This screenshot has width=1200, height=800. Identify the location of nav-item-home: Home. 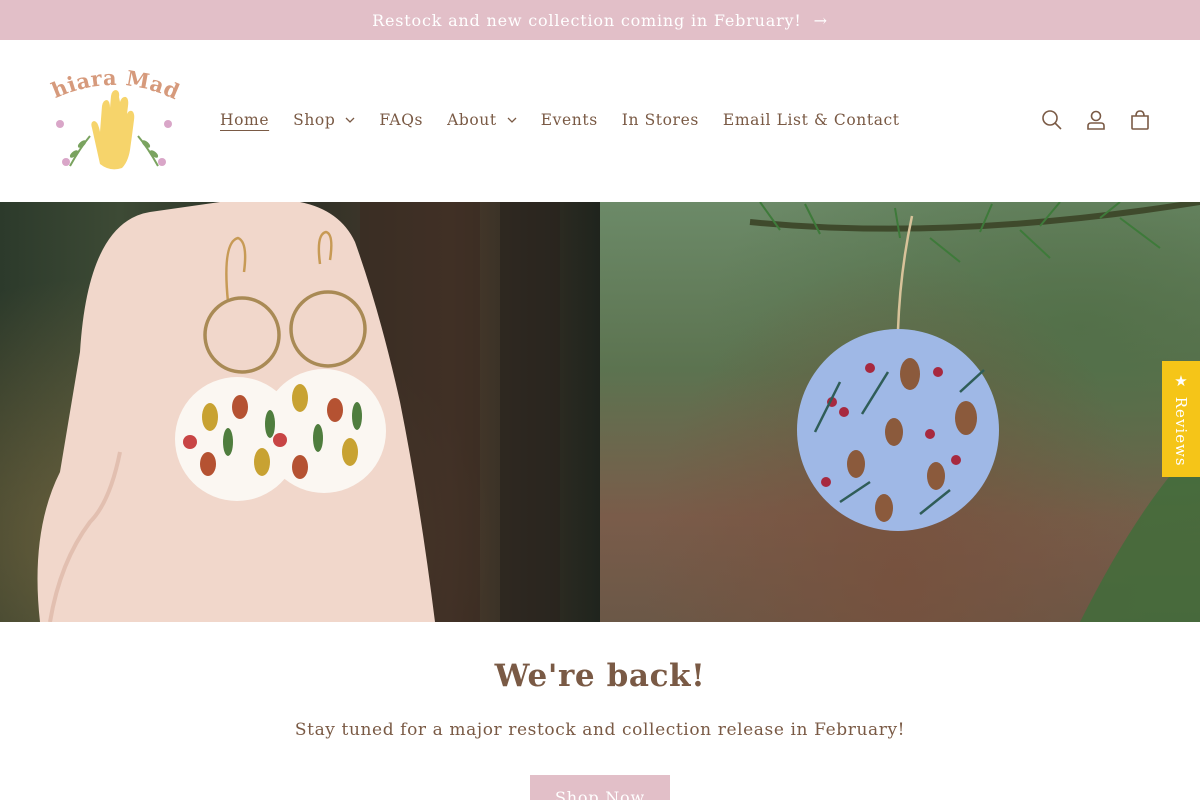
(244, 120).